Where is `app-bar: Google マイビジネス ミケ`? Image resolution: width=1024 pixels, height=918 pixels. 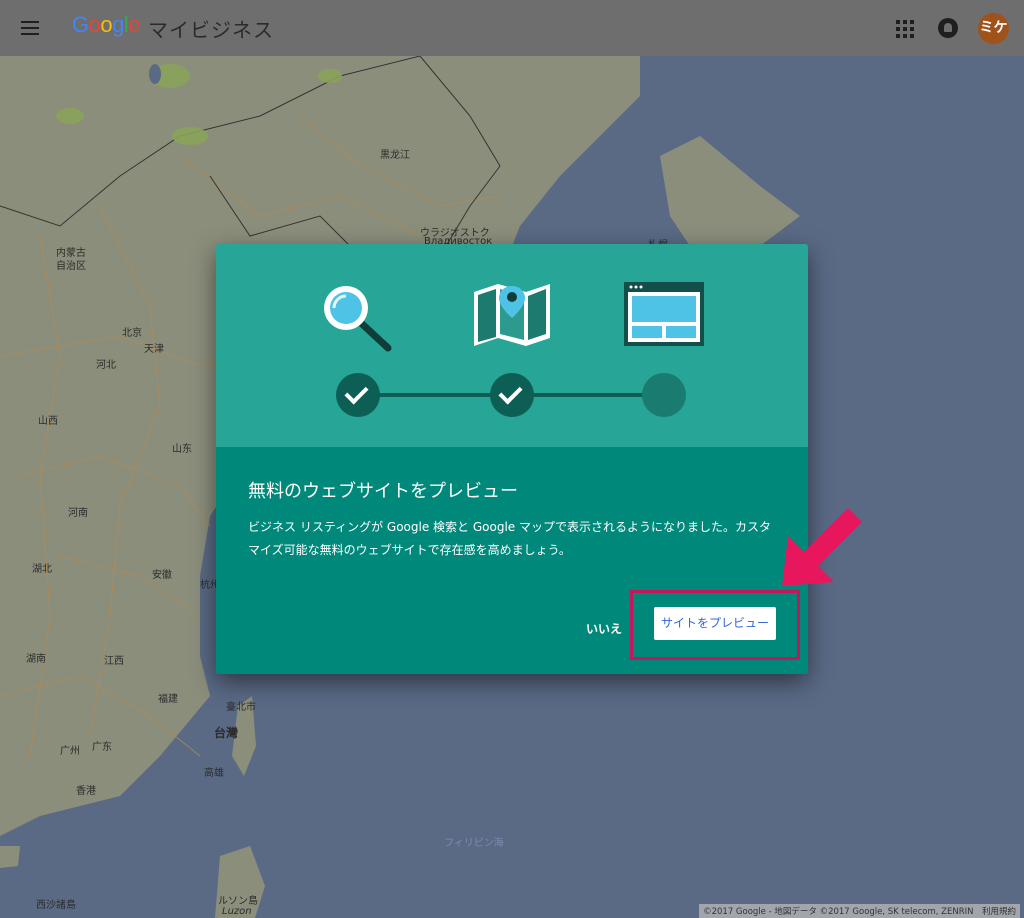 app-bar: Google マイビジネス ミケ is located at coordinates (512, 28).